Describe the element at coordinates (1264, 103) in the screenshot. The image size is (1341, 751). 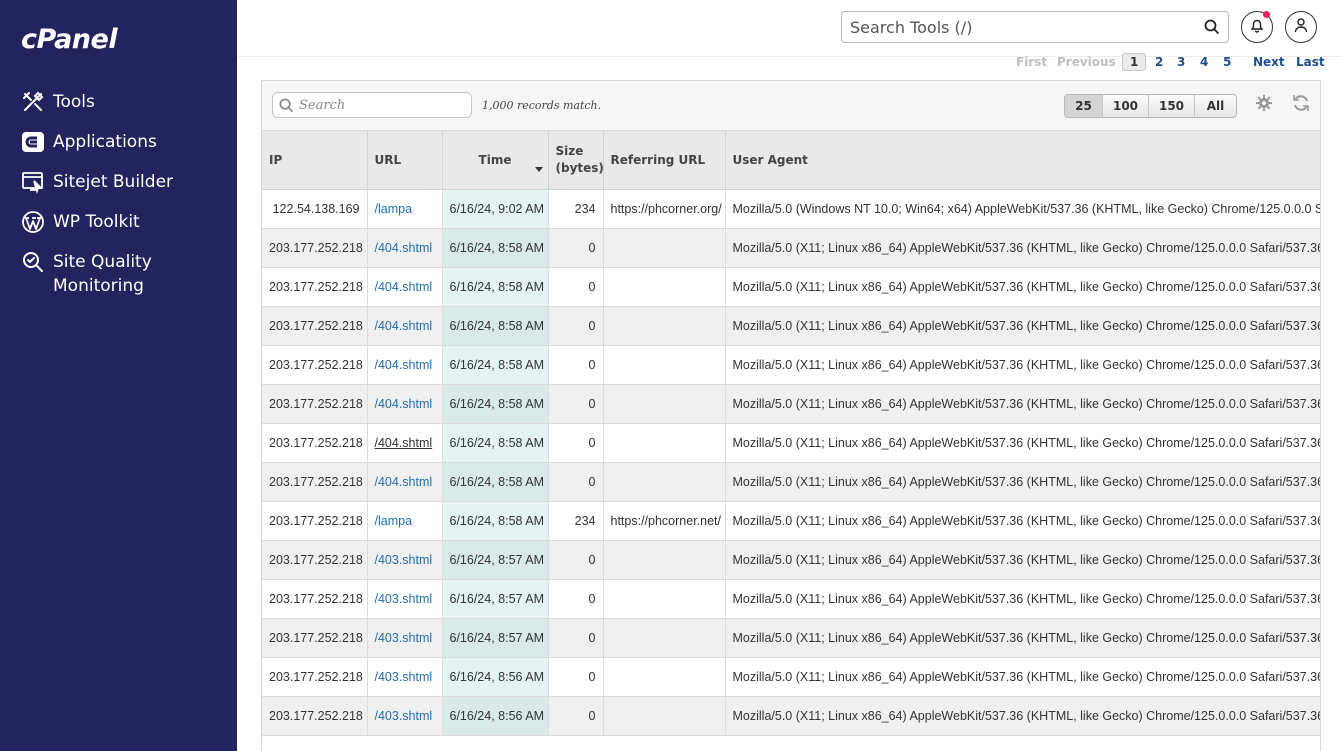
I see `gear-icon` at that location.